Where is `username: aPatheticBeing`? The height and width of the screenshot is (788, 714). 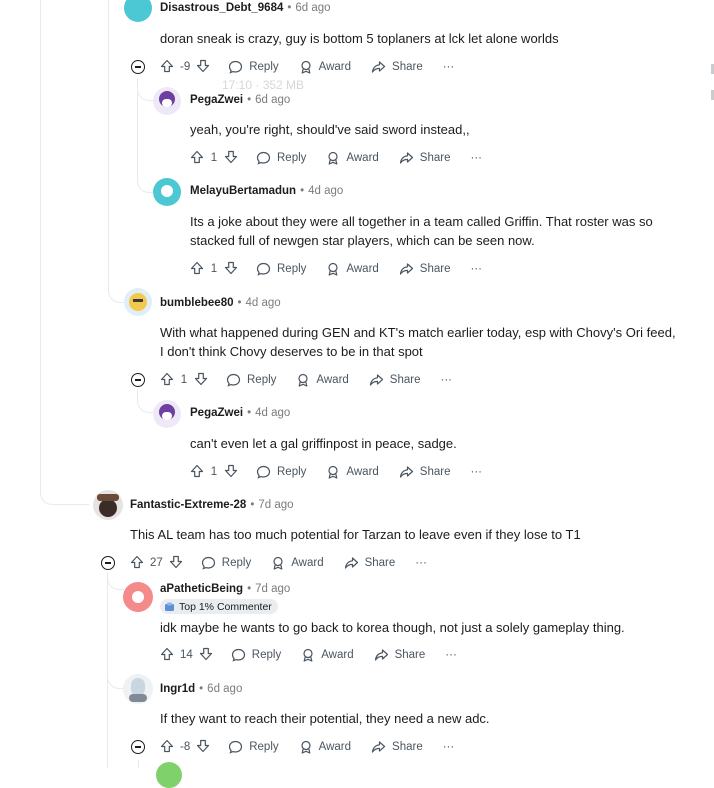 username: aPatheticBeing is located at coordinates (201, 589).